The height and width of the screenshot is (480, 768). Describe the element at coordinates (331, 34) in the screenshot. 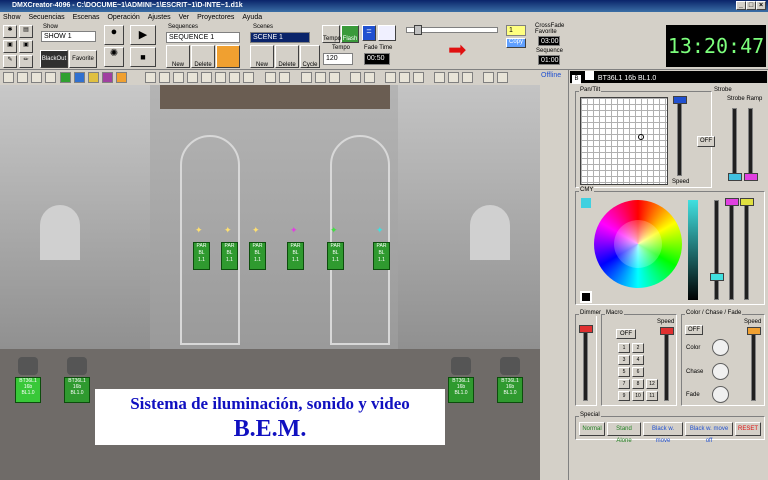

I see `tempo-button: Tempo` at that location.